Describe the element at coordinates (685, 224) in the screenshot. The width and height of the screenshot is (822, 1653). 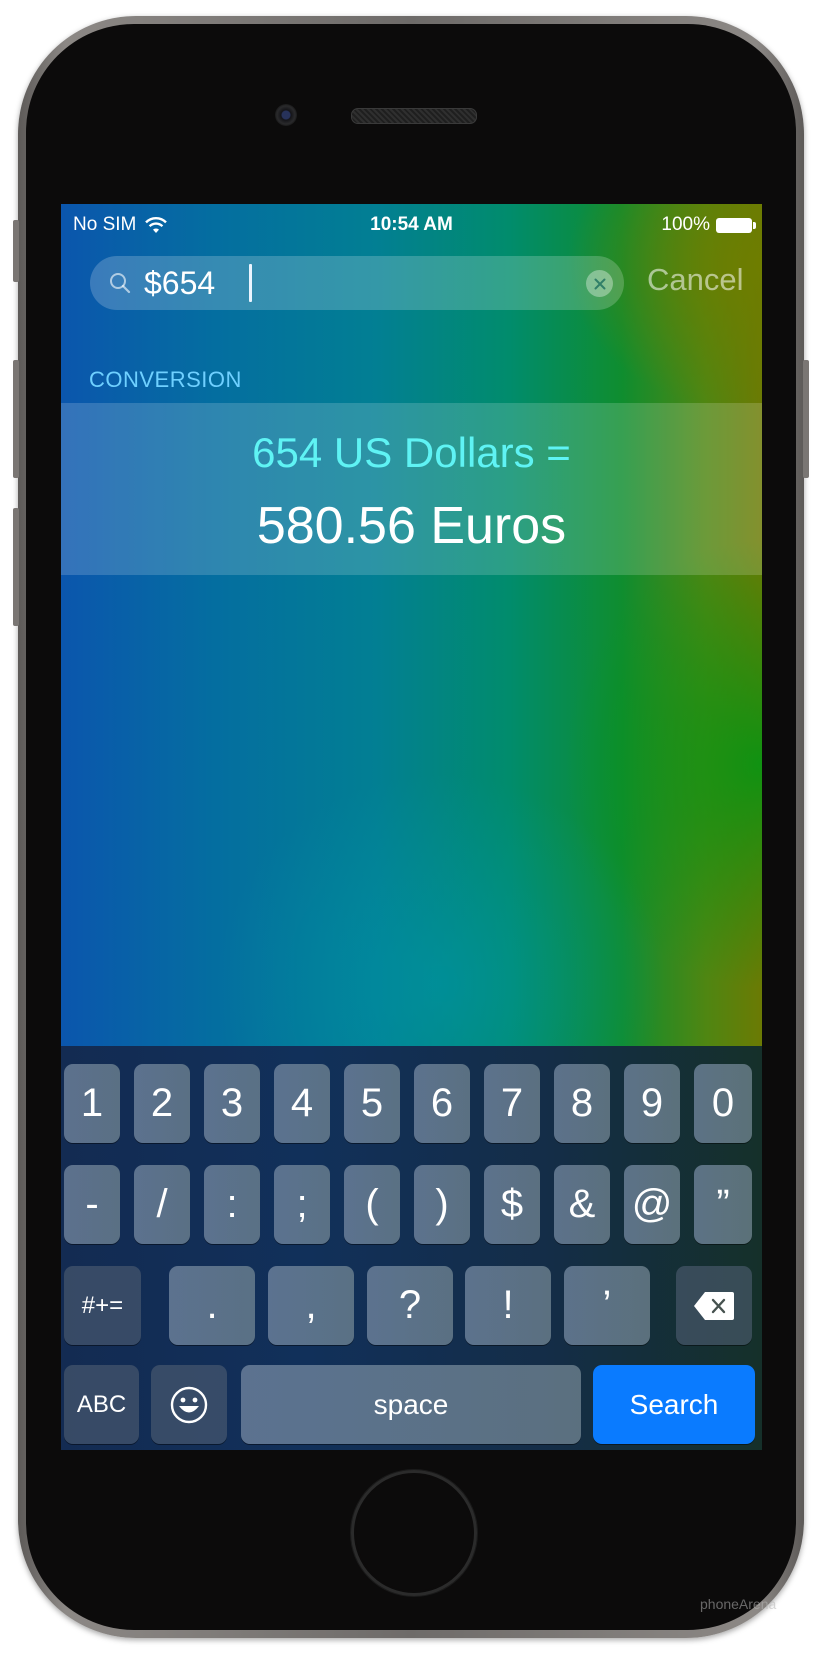
I see `battery-percent: 100%` at that location.